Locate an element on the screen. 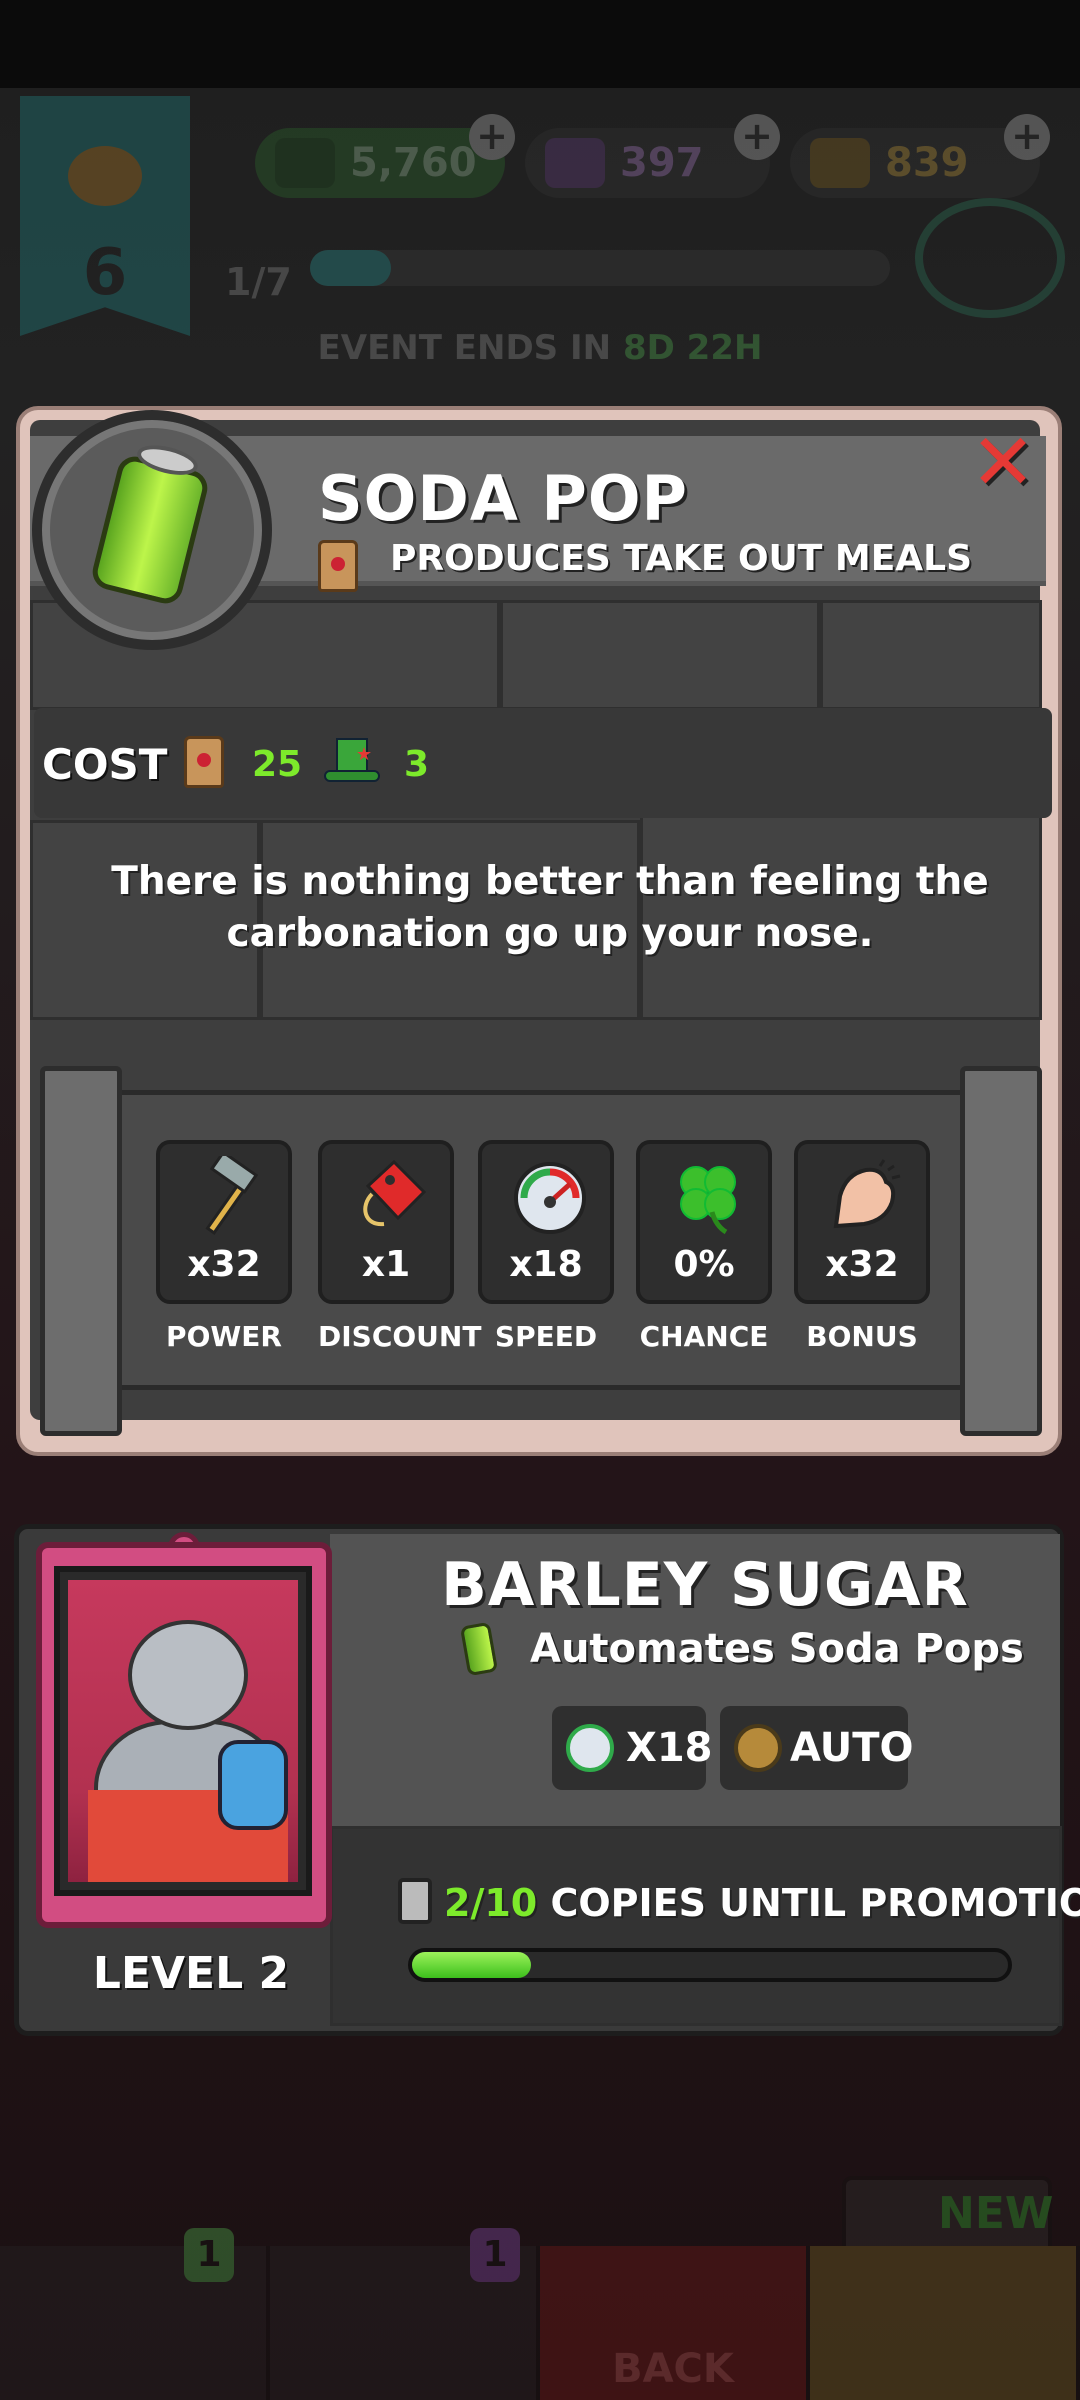  back-label: BACK is located at coordinates (673, 2369).